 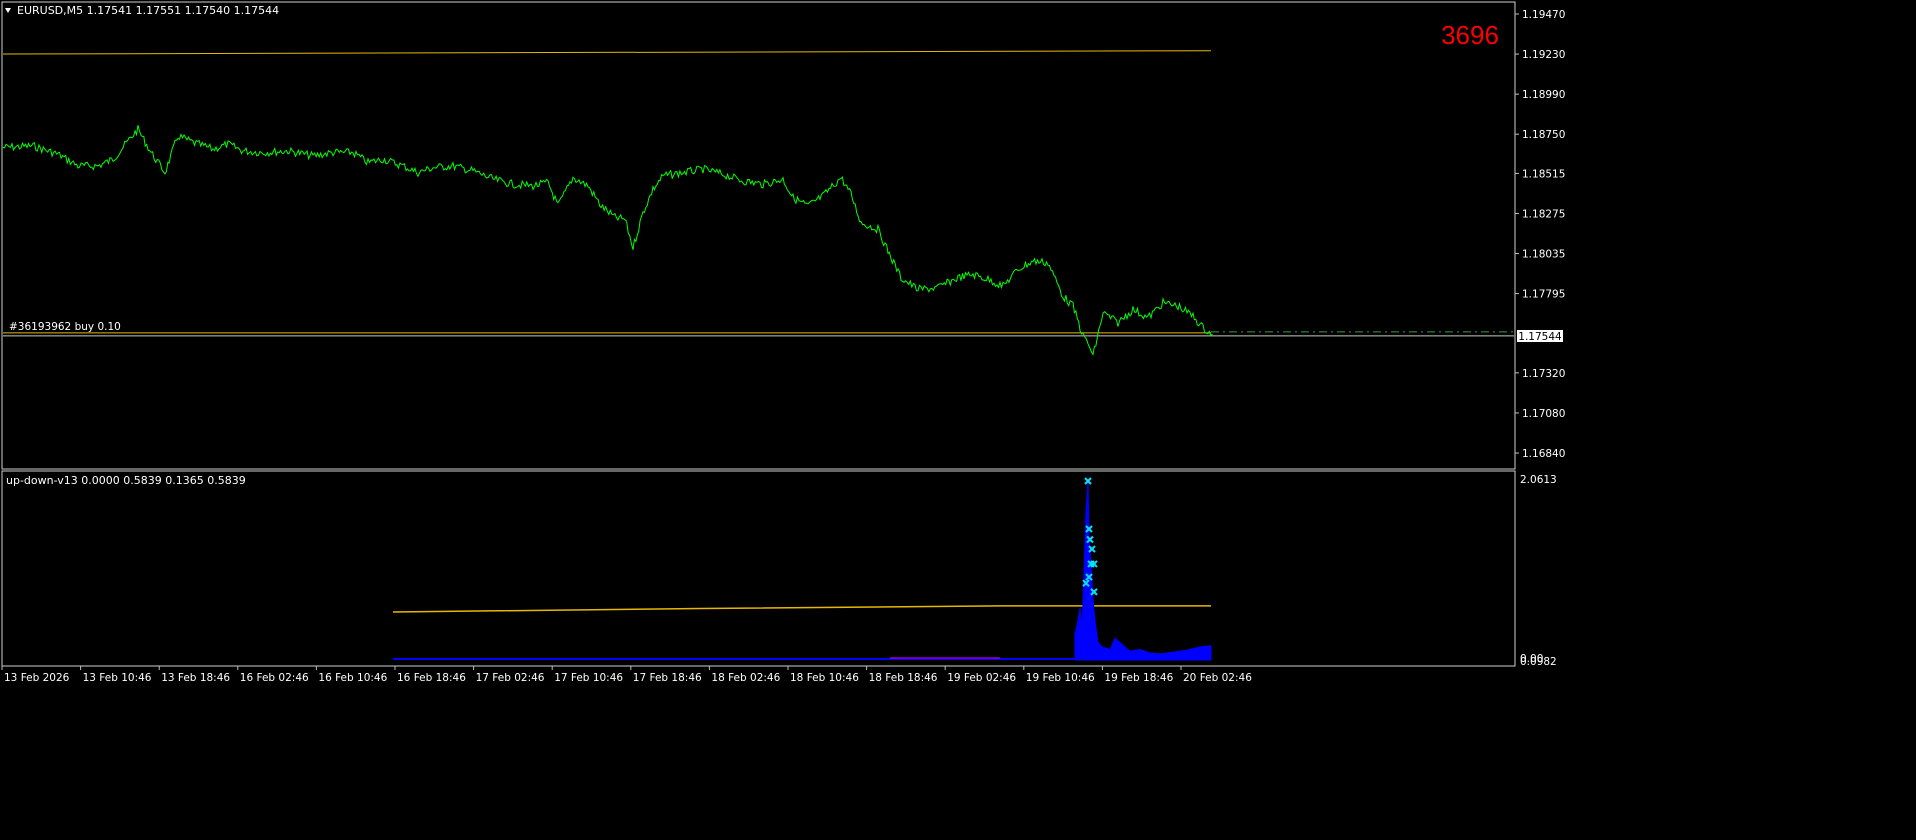 I want to click on indicator-tick-label: 2.0613, so click(x=1538, y=480).